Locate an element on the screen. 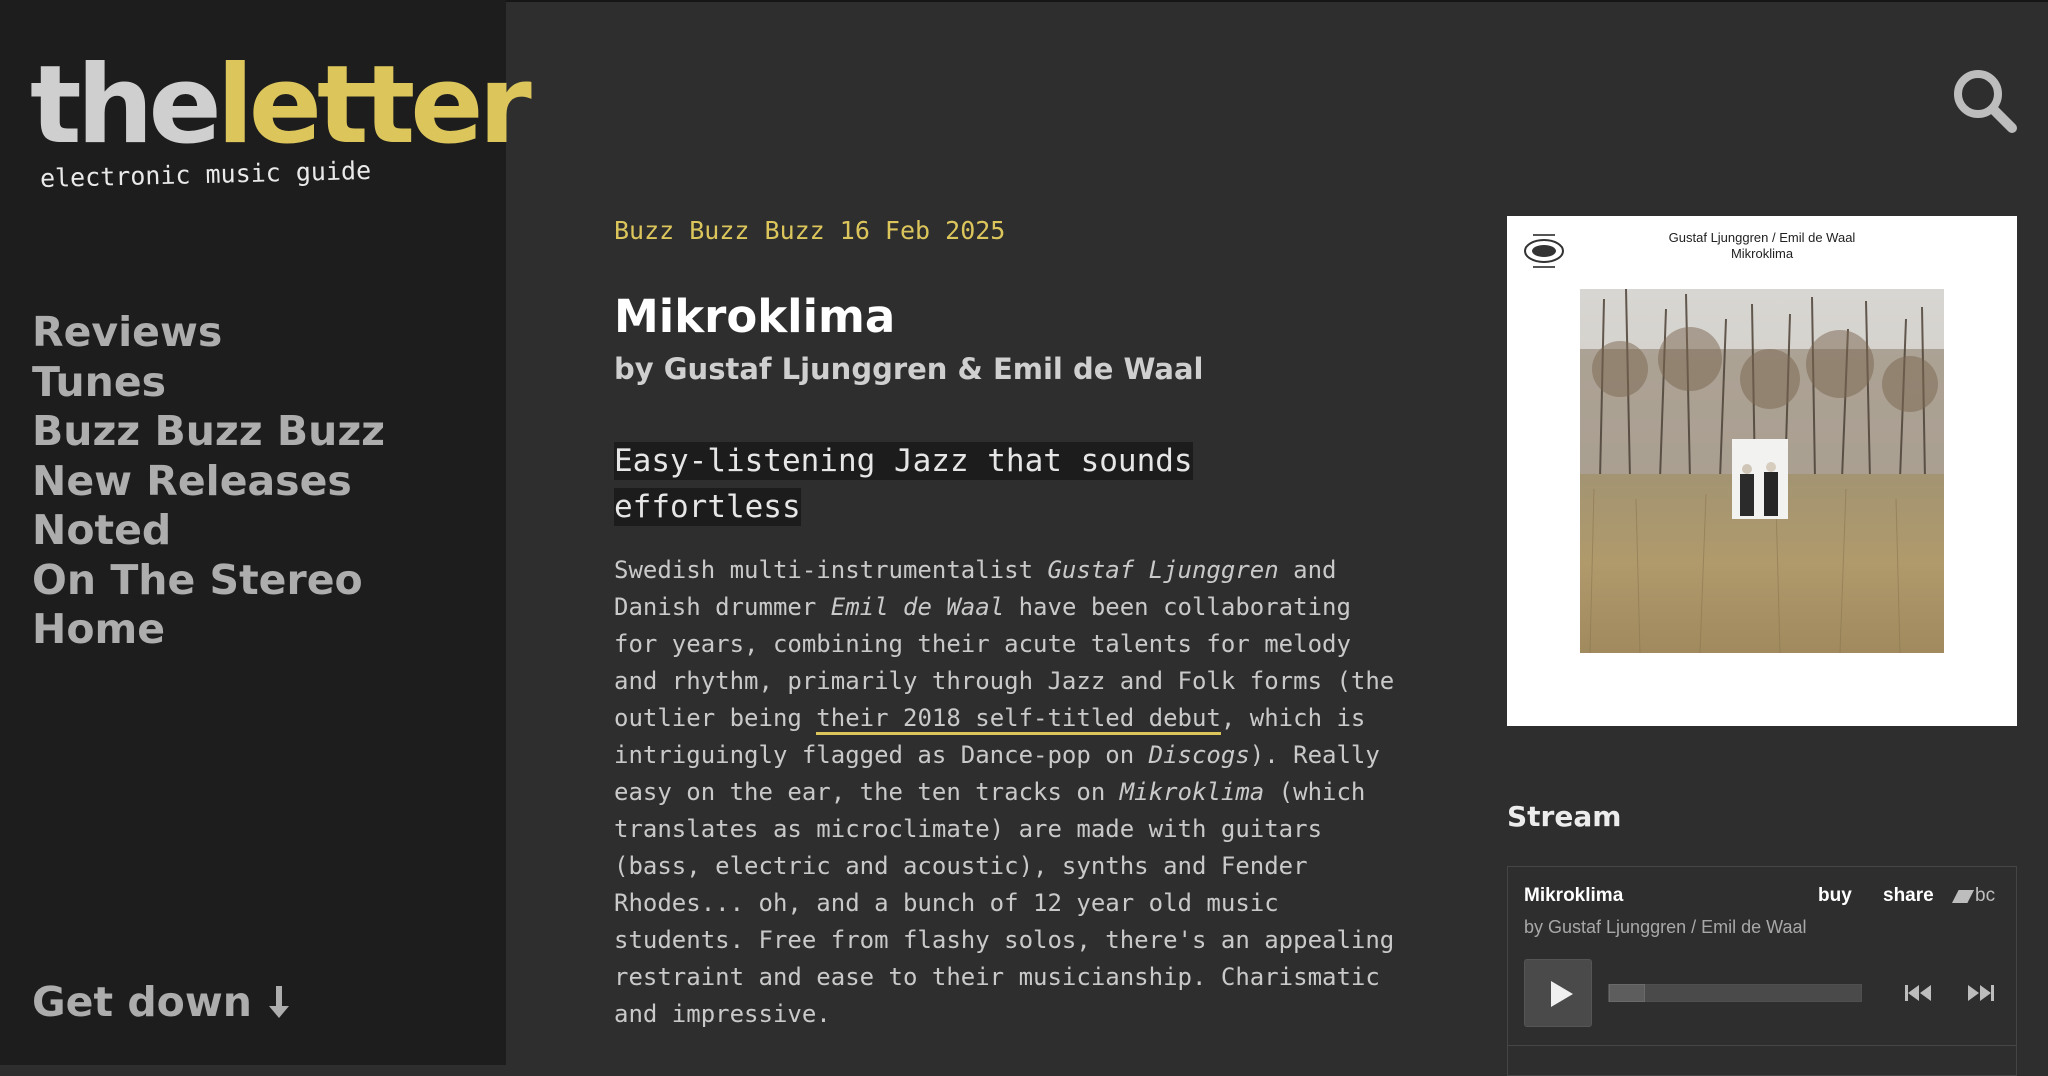 The image size is (2048, 1076). previous-track-button is located at coordinates (1919, 993).